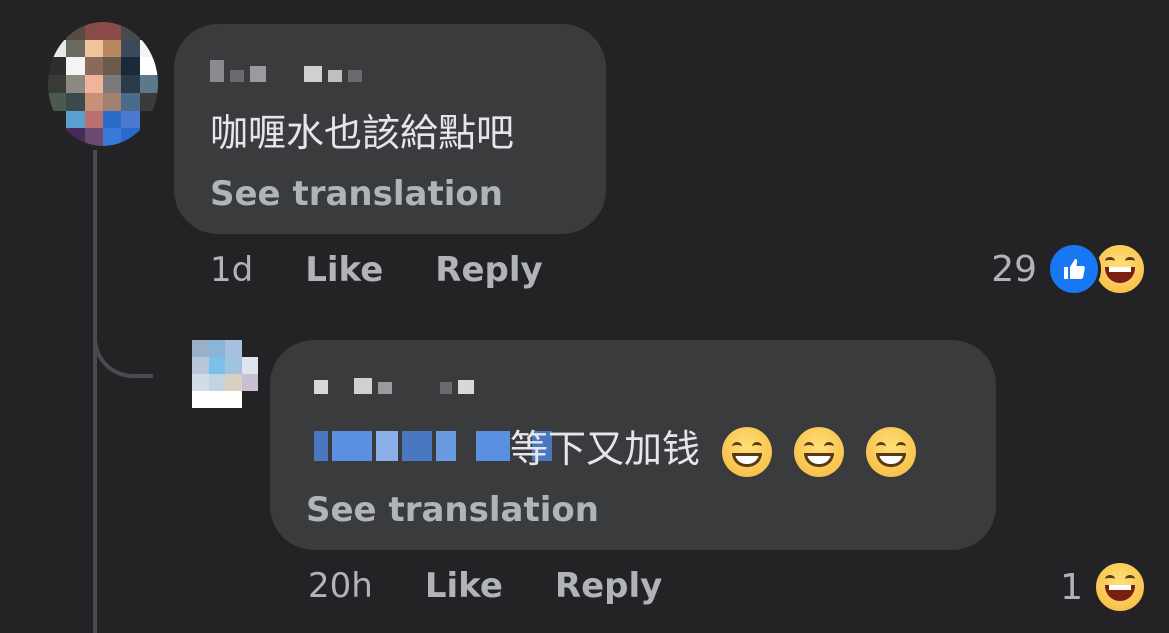 The height and width of the screenshot is (633, 1169). What do you see at coordinates (123, 339) in the screenshot?
I see `reply-branch-line` at bounding box center [123, 339].